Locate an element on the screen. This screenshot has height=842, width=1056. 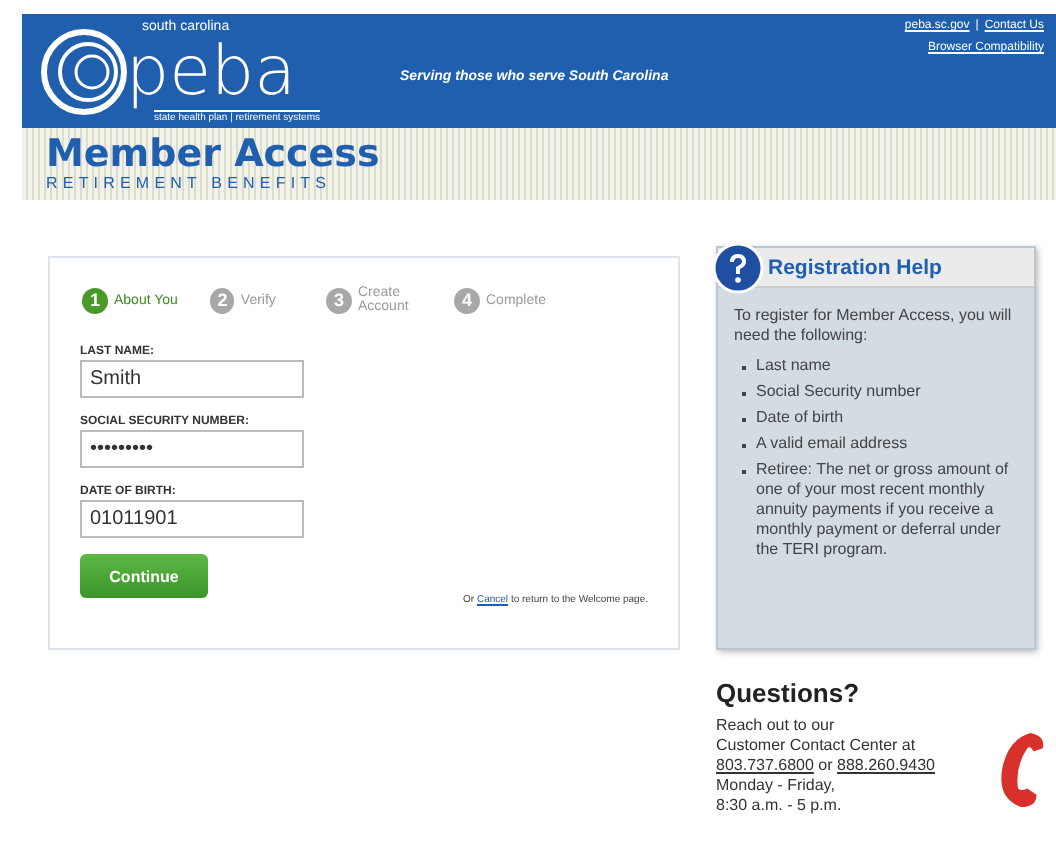
phone-link: 803.737.6800 is located at coordinates (765, 765).